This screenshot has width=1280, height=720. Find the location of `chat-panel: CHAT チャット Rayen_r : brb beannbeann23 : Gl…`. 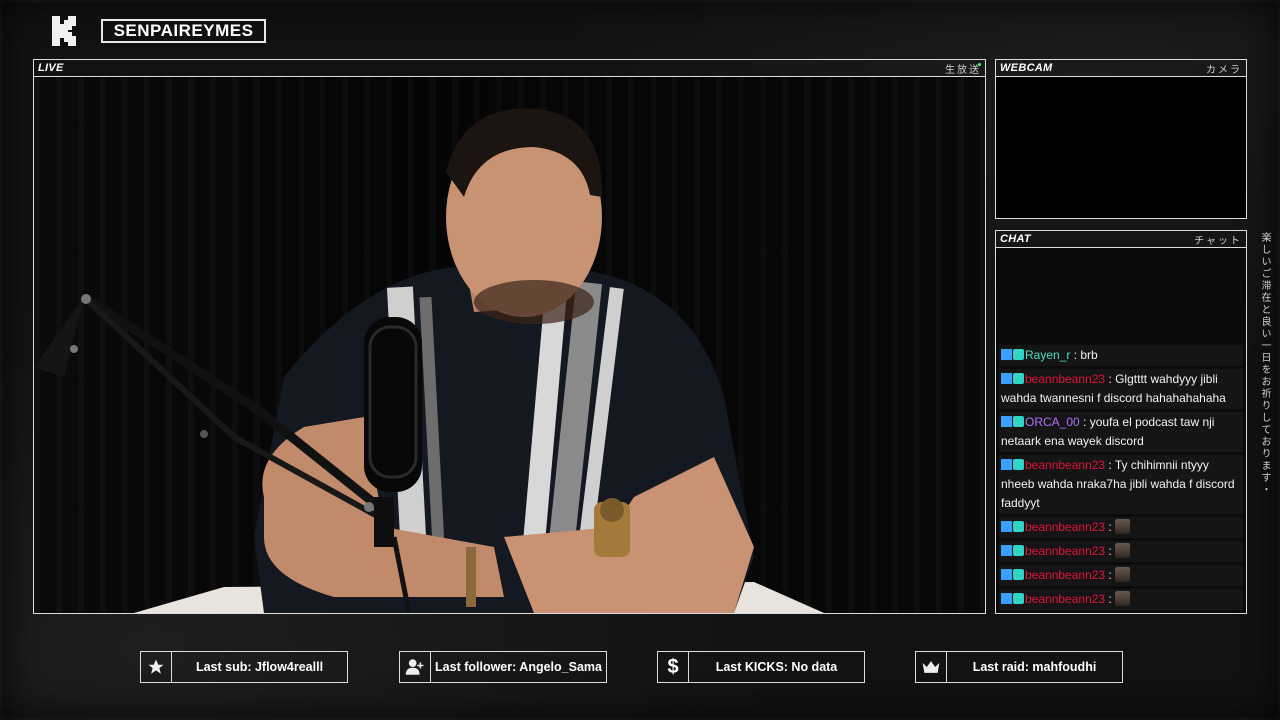

chat-panel: CHAT チャット Rayen_r : brb beannbeann23 : Gl… is located at coordinates (1121, 422).